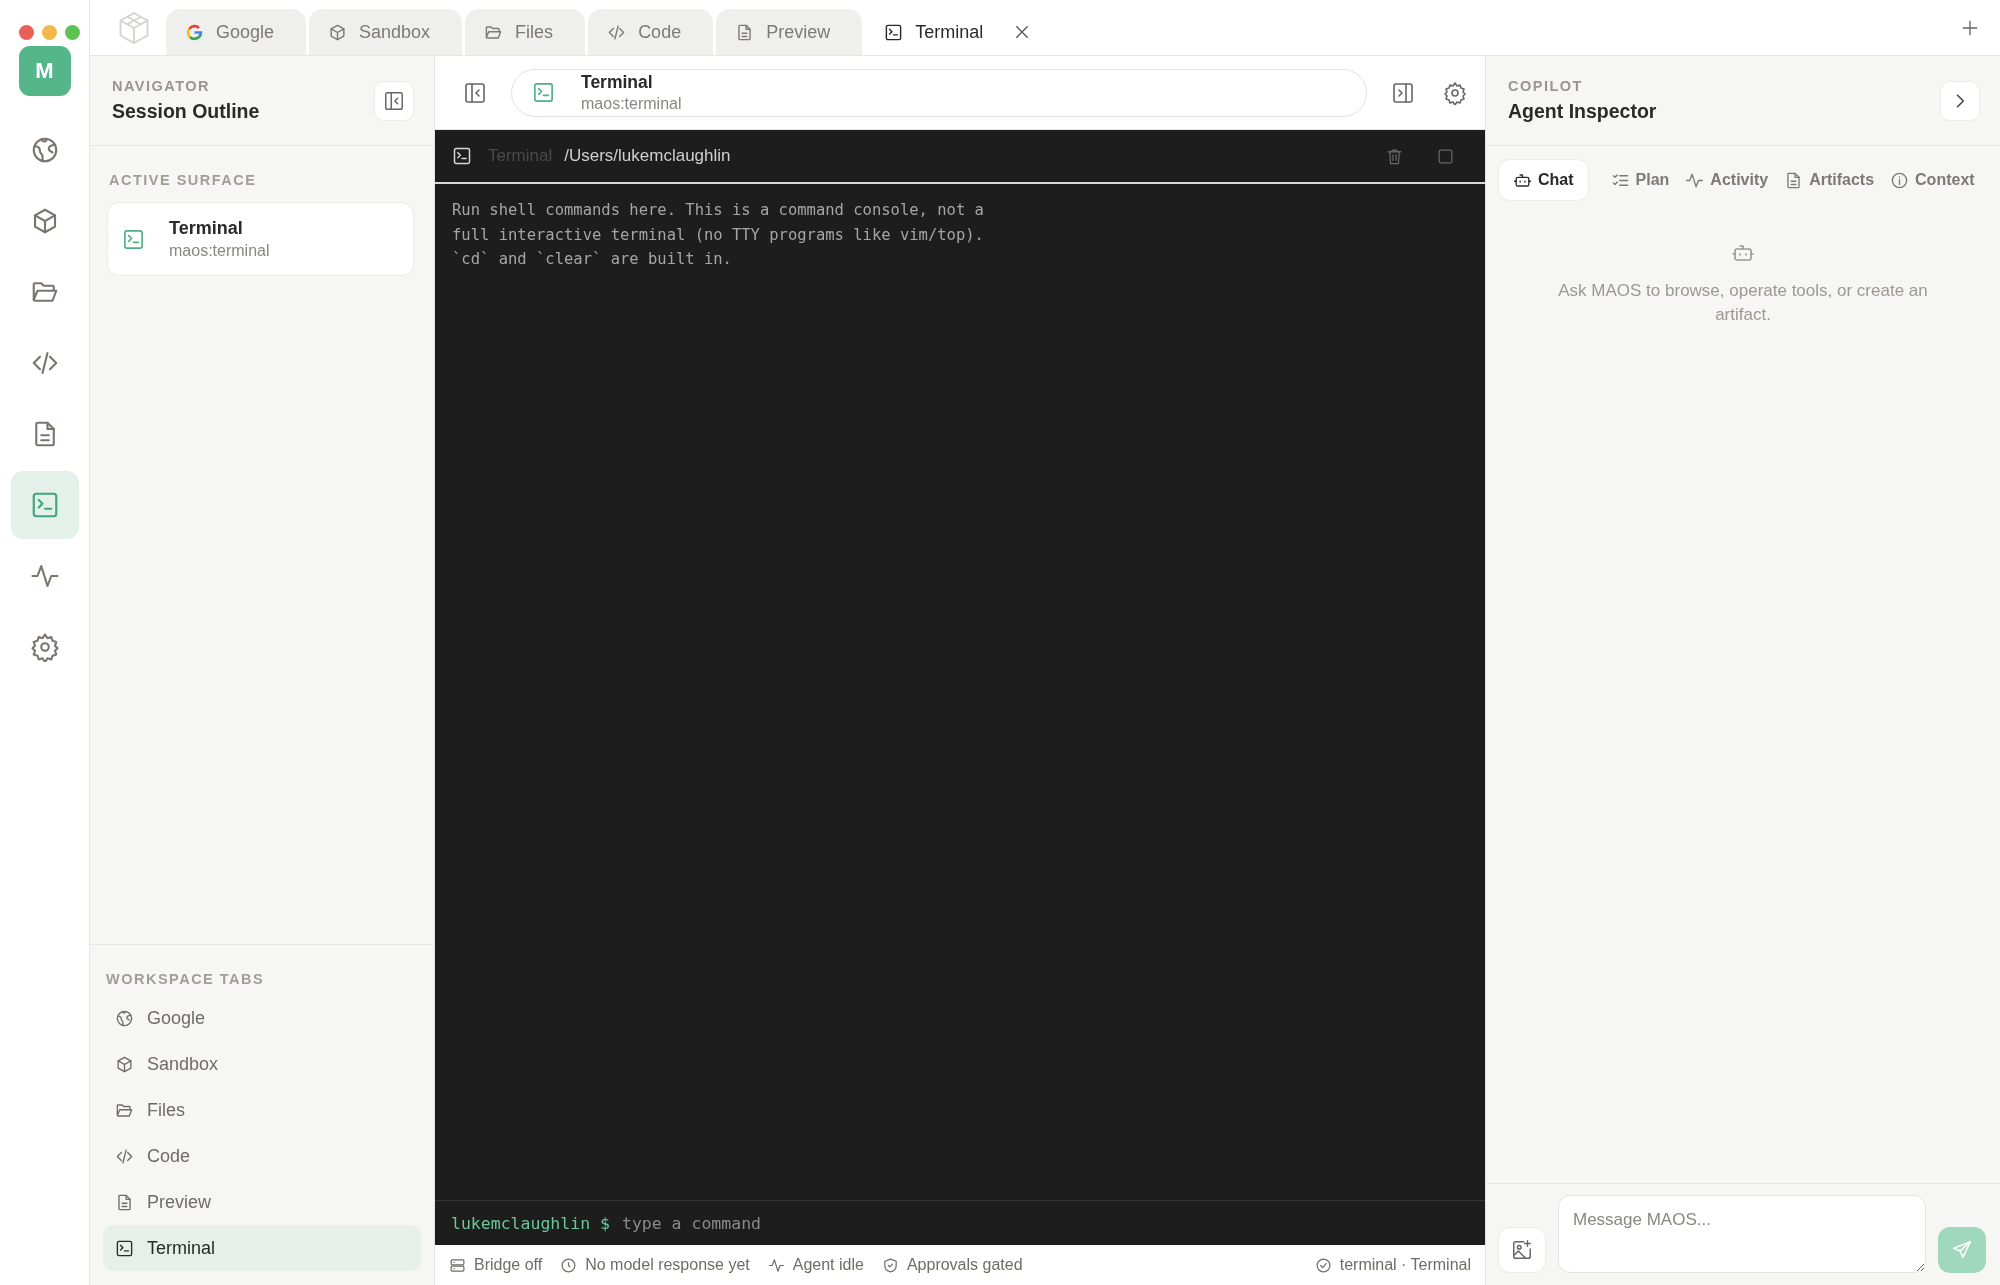  What do you see at coordinates (828, 1265) in the screenshot?
I see `status-text: Agent idle` at bounding box center [828, 1265].